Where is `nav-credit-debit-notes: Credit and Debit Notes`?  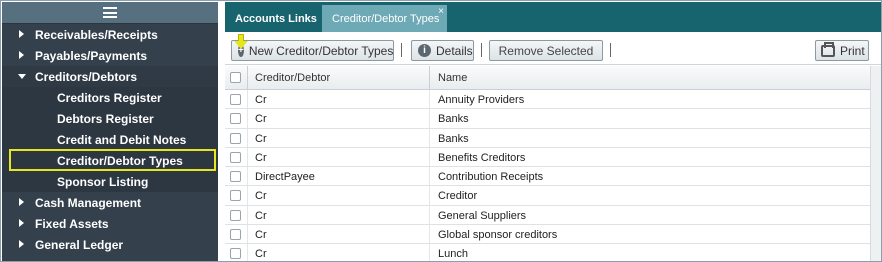
nav-credit-debit-notes: Credit and Debit Notes is located at coordinates (110, 139).